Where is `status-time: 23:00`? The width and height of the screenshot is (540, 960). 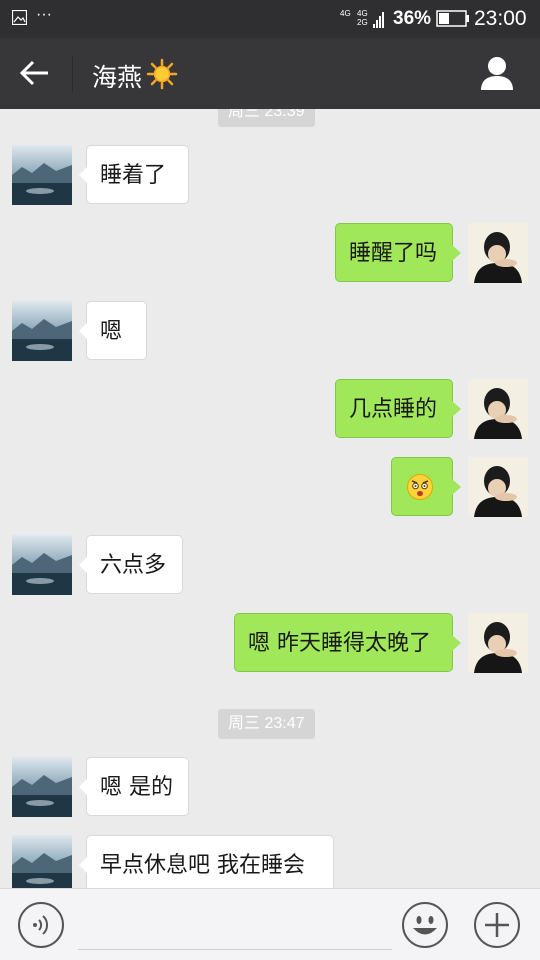 status-time: 23:00 is located at coordinates (500, 18).